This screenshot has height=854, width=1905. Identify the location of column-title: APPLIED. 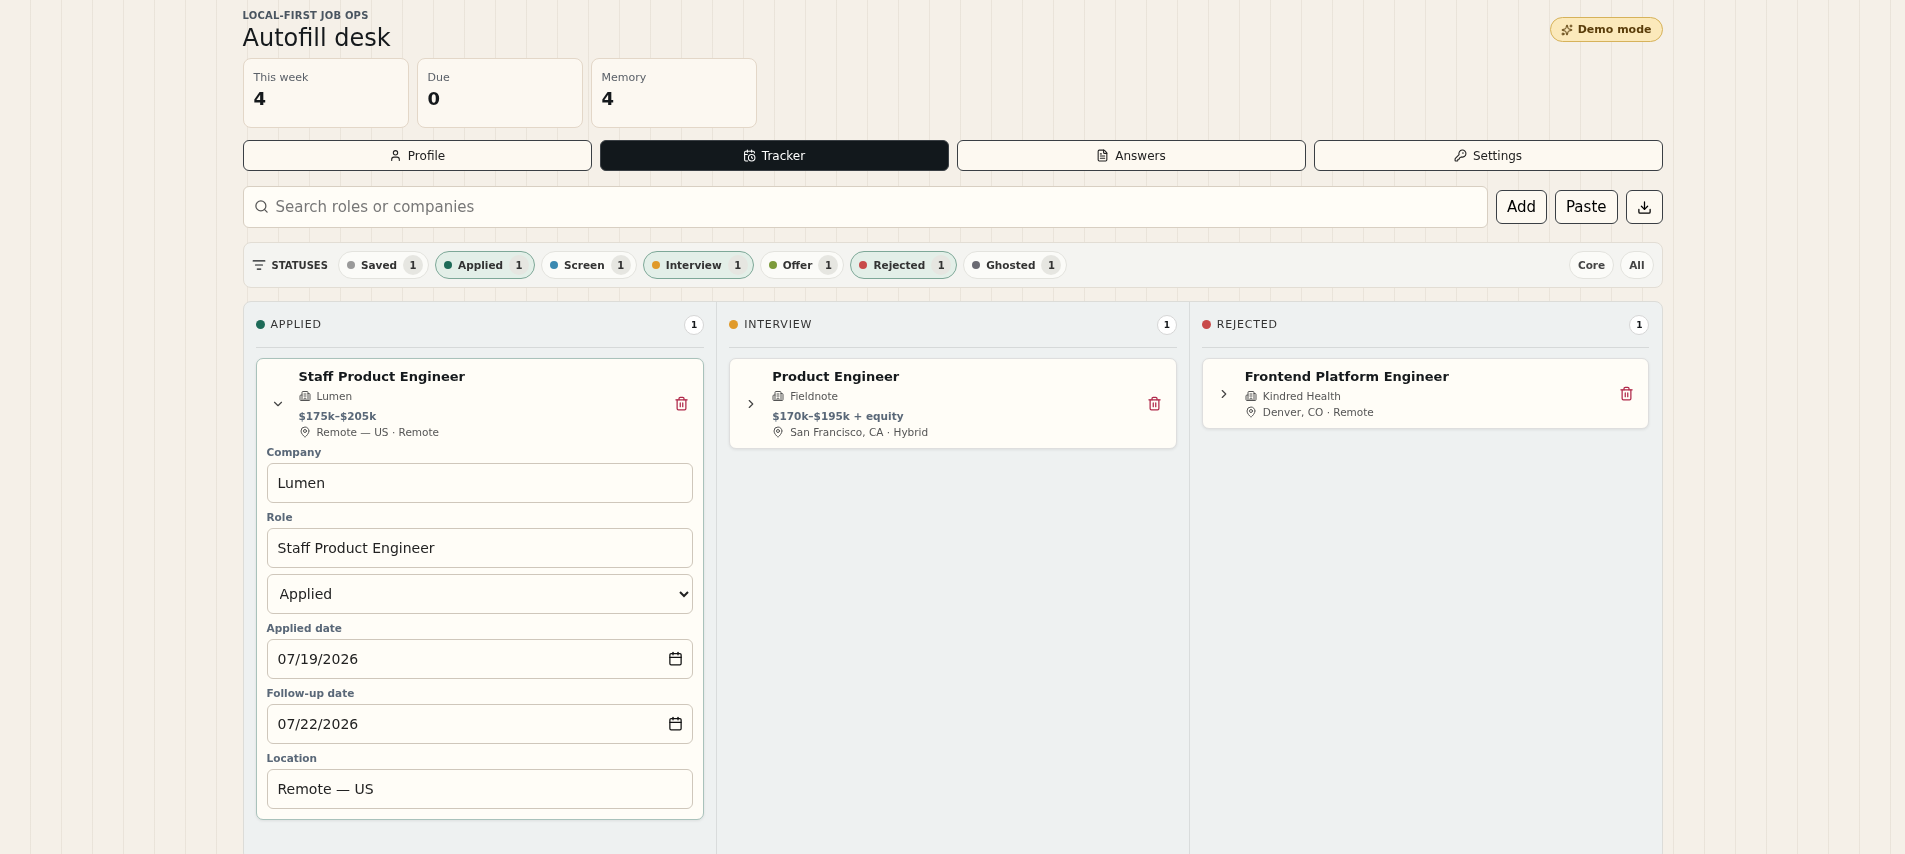
(296, 324).